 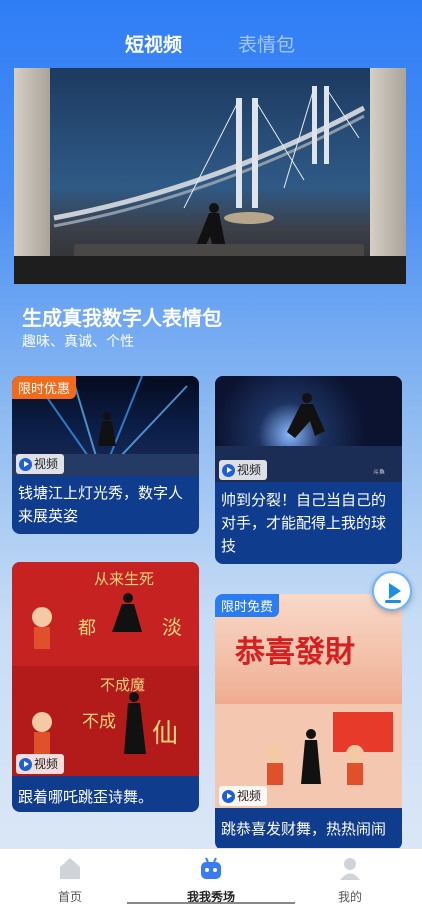 What do you see at coordinates (122, 685) in the screenshot?
I see `svg-text: 不成魔` at bounding box center [122, 685].